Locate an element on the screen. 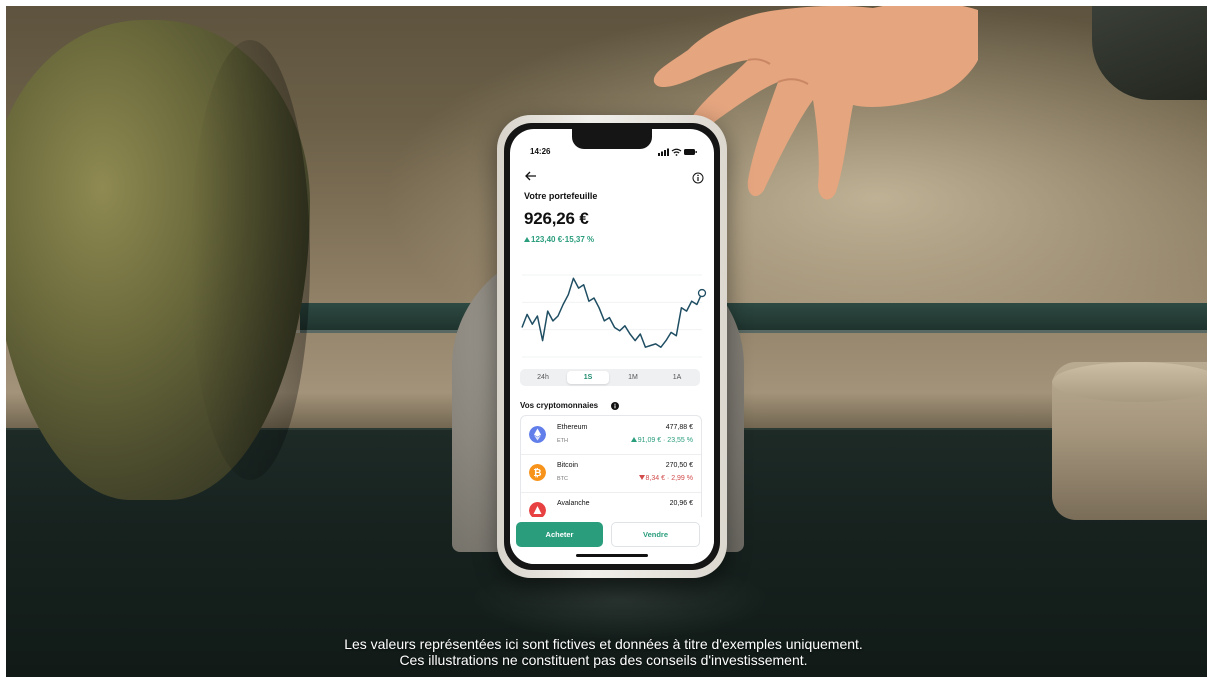 The height and width of the screenshot is (677, 1207). crypto-row-bitcoin: ₿ Bitcoin BTC 270,50 € 8,34 € · 2,99 % is located at coordinates (611, 473).